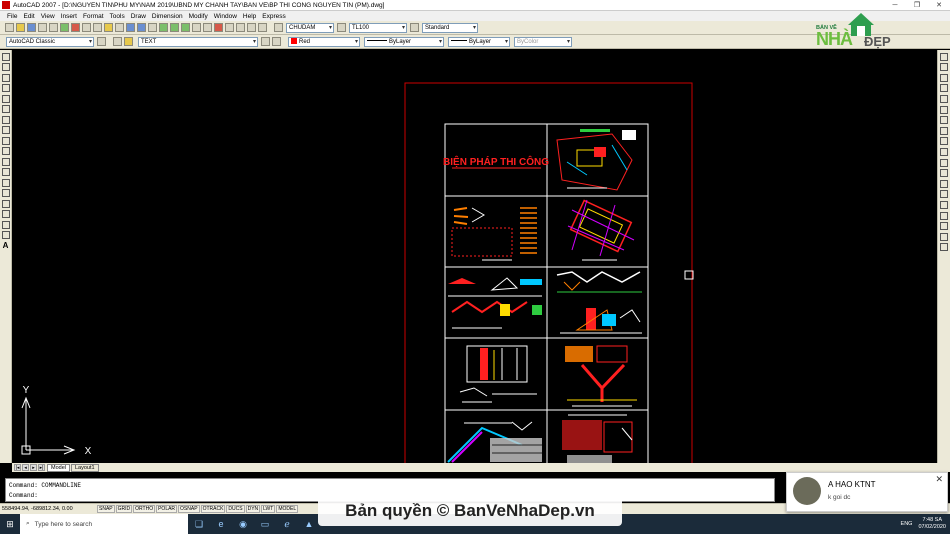  I want to click on line-tool-icon, so click(5, 56).